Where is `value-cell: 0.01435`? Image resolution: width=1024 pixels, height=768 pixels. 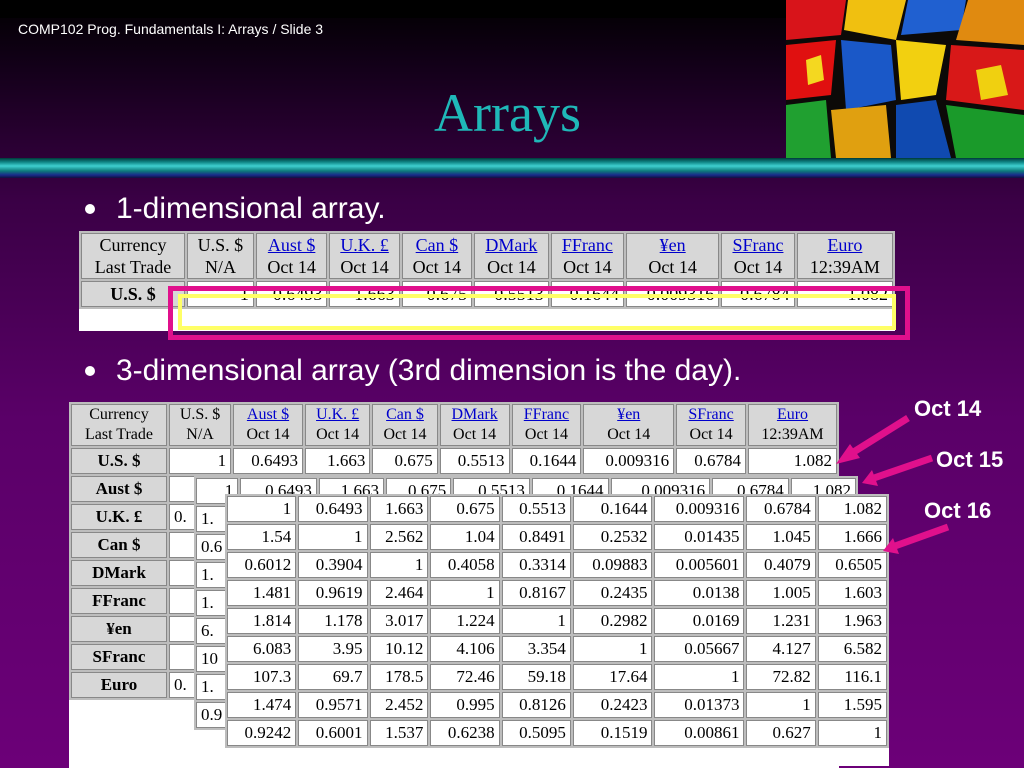
value-cell: 0.01435 is located at coordinates (699, 537).